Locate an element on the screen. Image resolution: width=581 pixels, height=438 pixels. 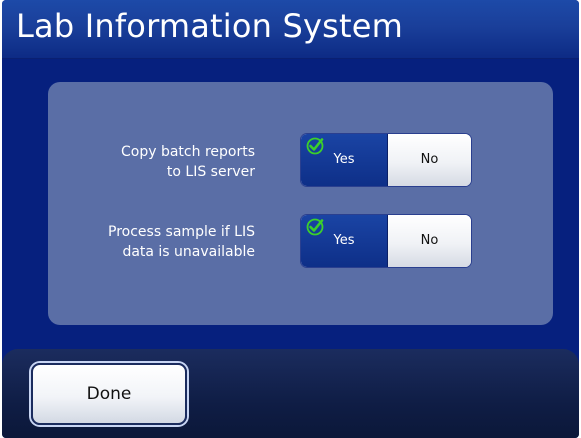
title-bar: Lab Information System is located at coordinates (290, 29).